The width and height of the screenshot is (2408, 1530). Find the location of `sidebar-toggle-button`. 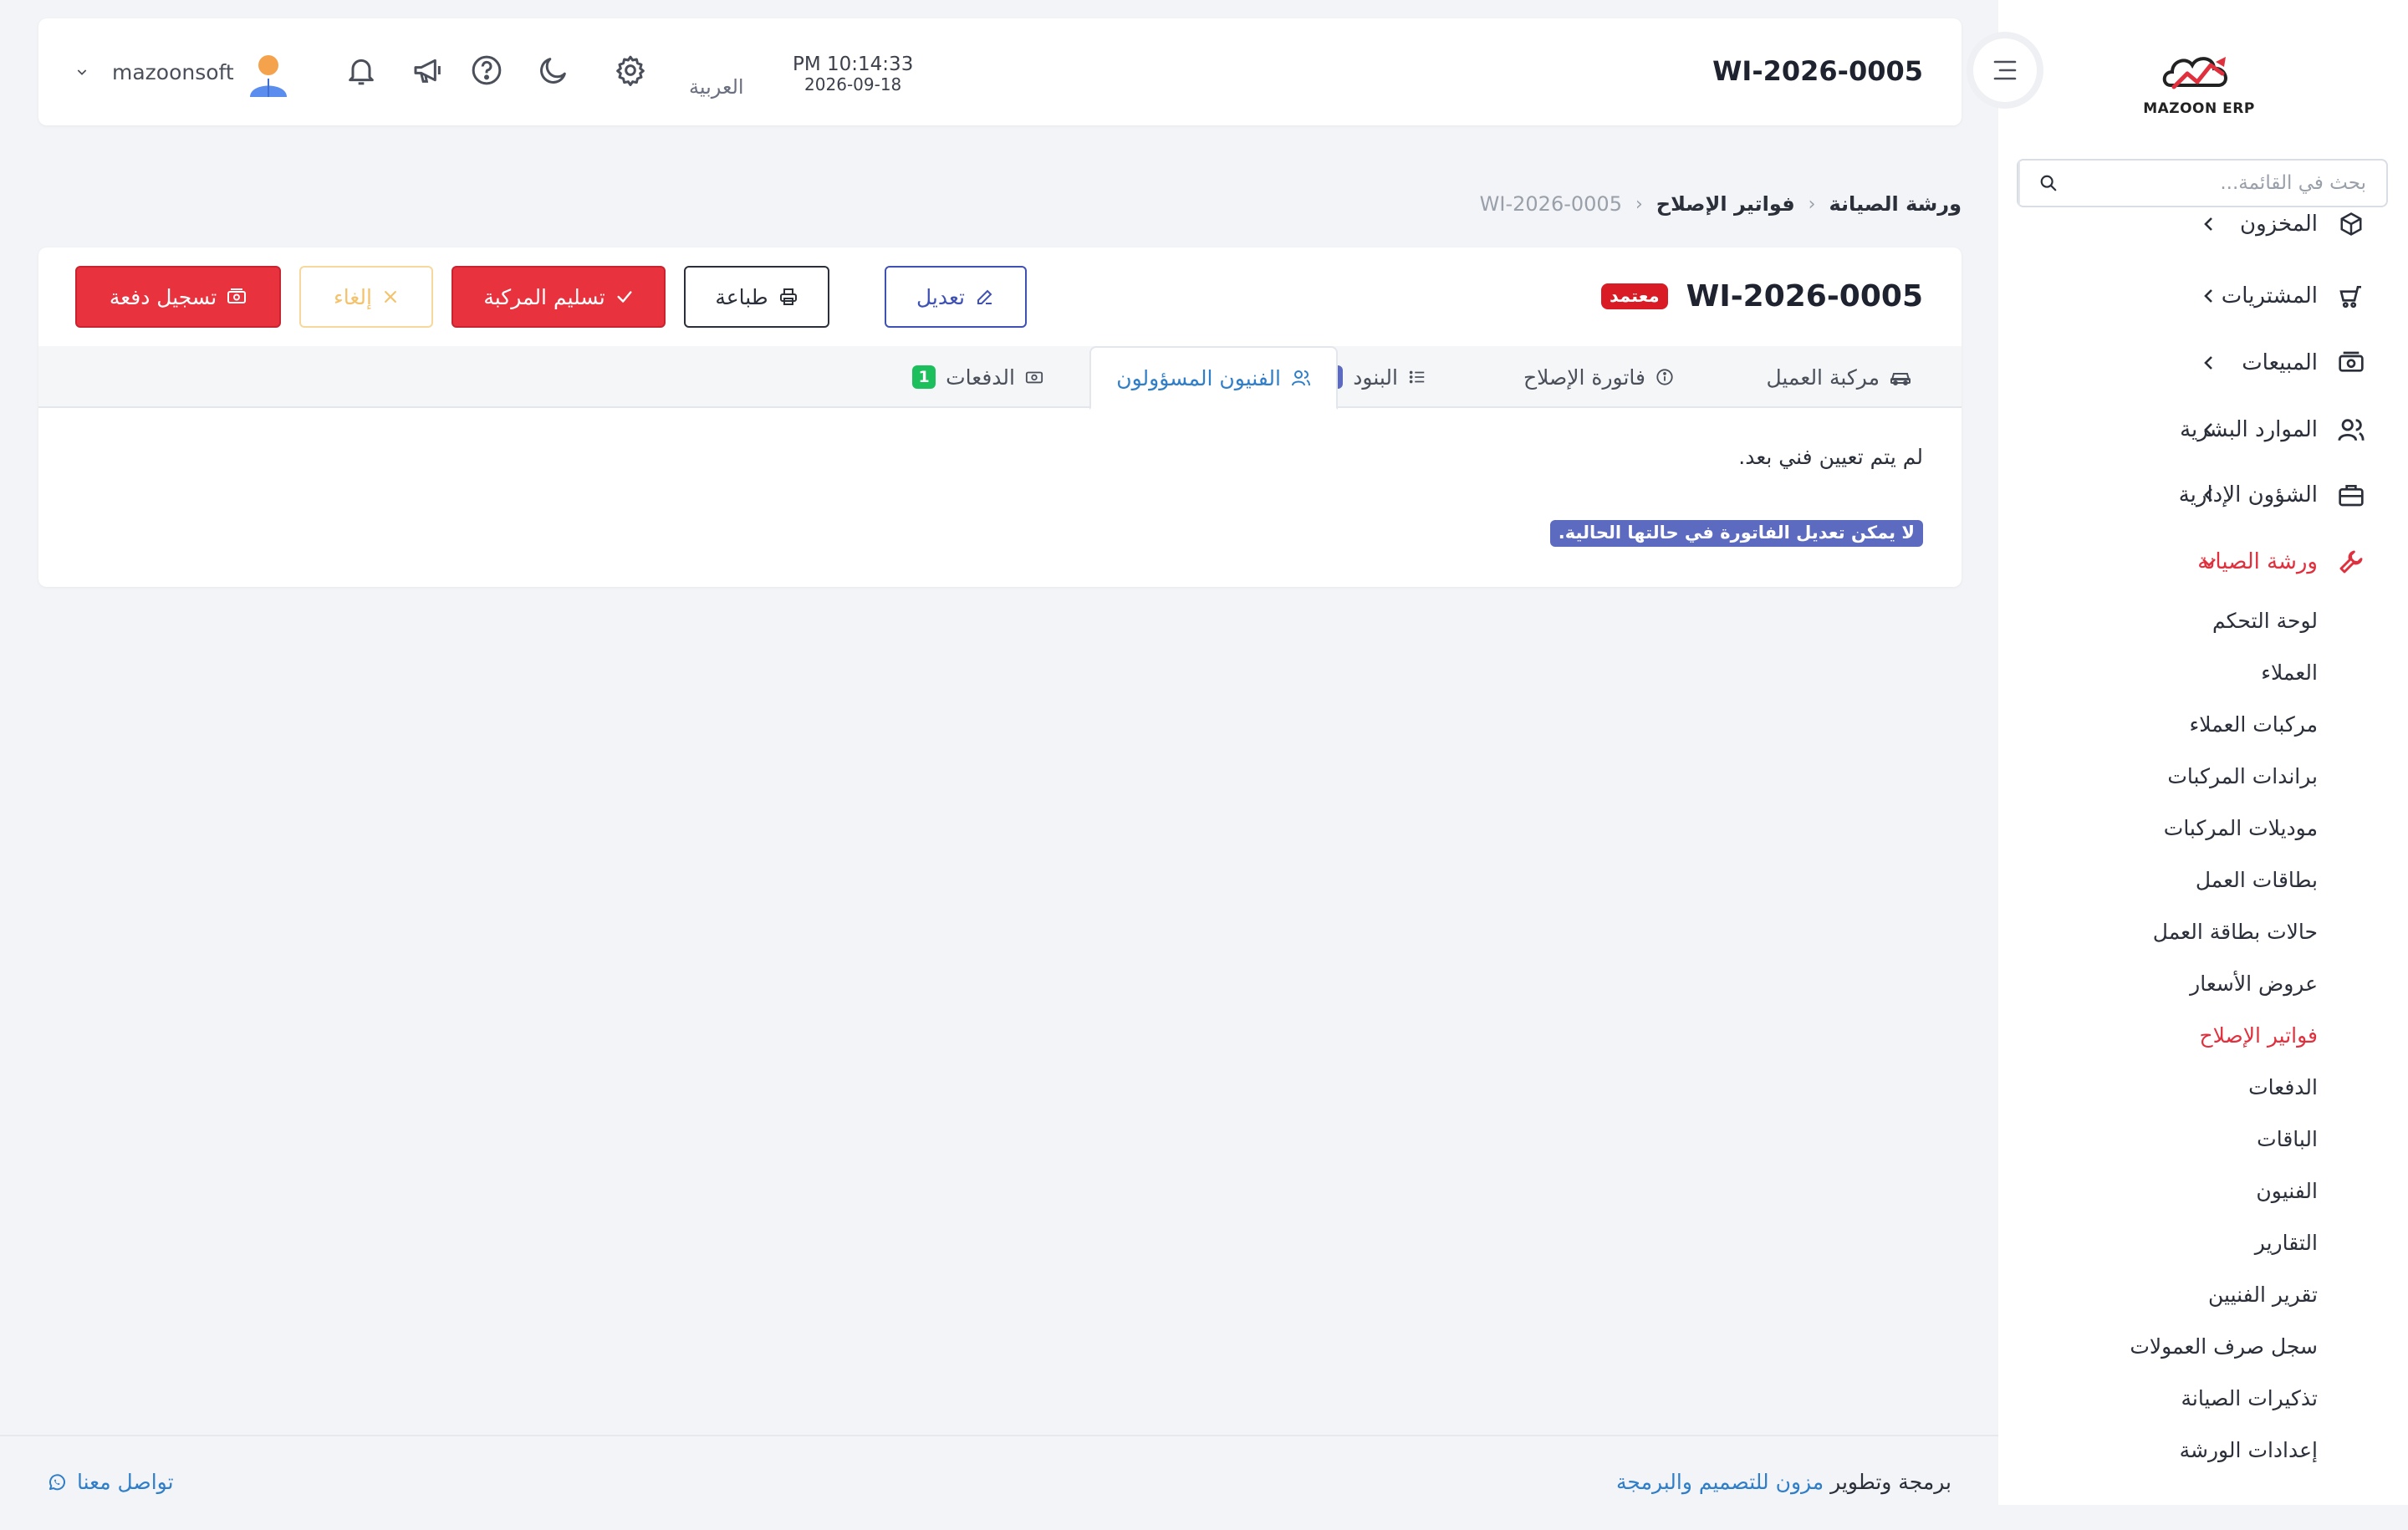

sidebar-toggle-button is located at coordinates (2005, 70).